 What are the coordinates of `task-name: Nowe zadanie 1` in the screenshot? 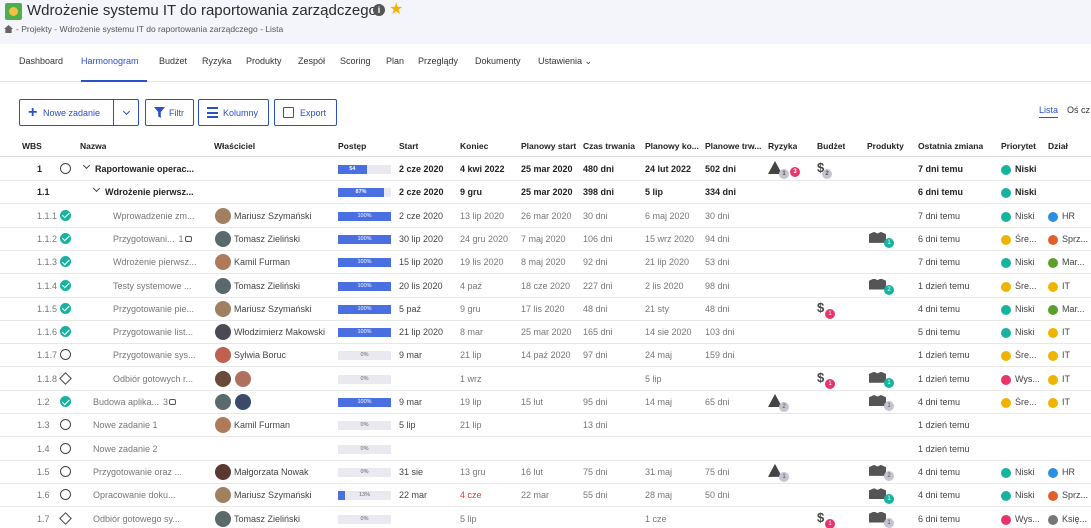 It's located at (125, 425).